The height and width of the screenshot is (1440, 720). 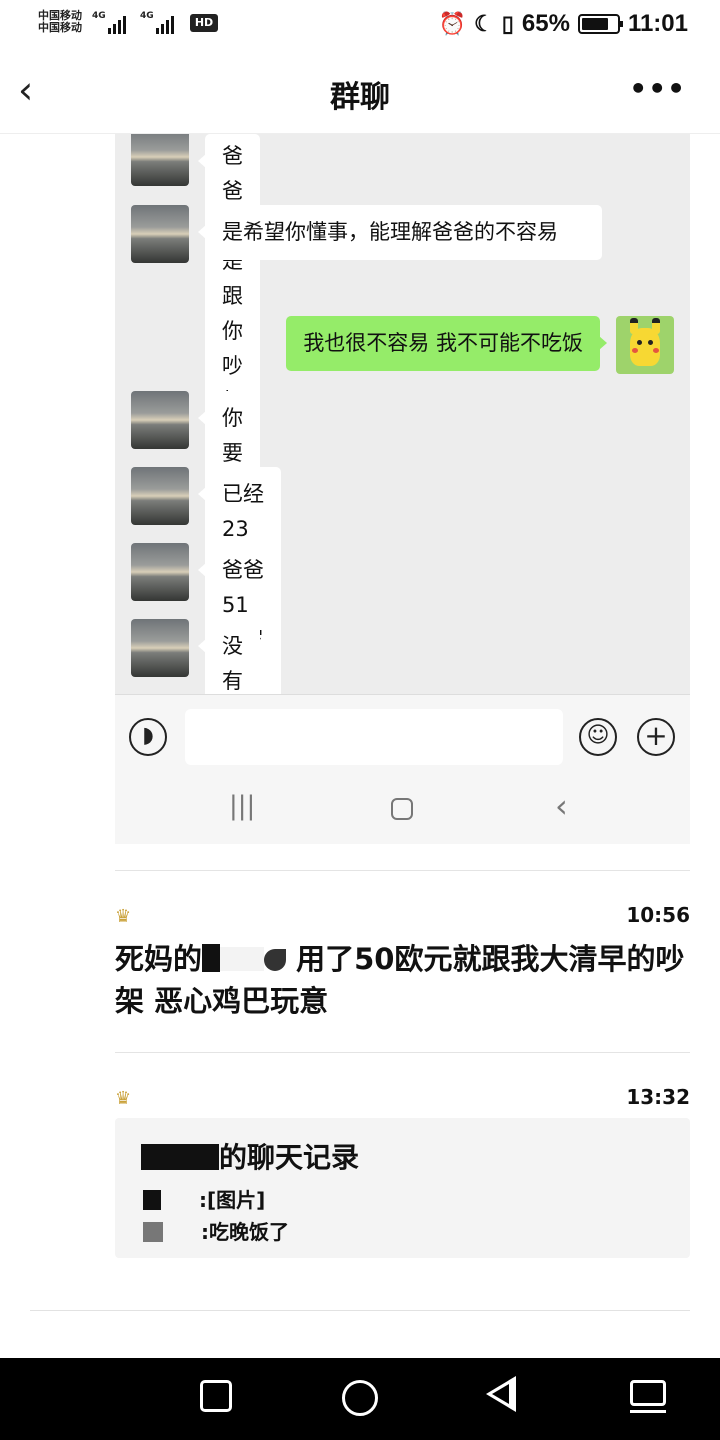 What do you see at coordinates (229, 656) in the screenshot?
I see `message-bubble: 没有能力一直养你` at bounding box center [229, 656].